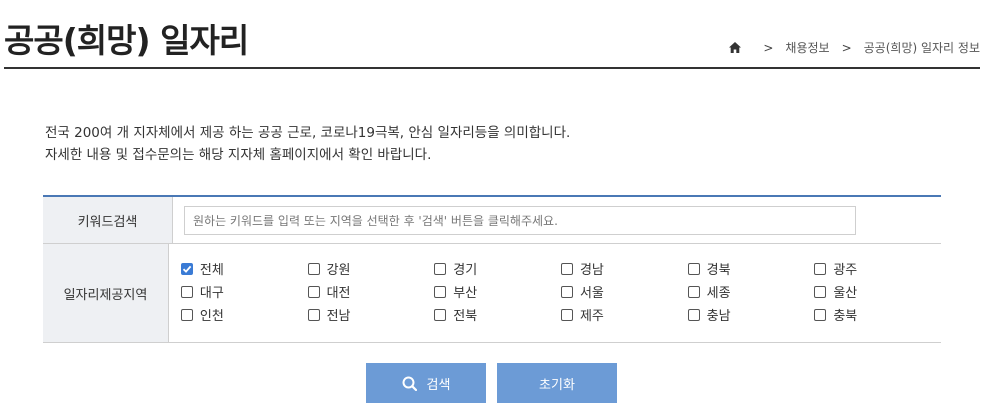 This screenshot has height=413, width=990. What do you see at coordinates (845, 316) in the screenshot?
I see `region-option-label: 충북` at bounding box center [845, 316].